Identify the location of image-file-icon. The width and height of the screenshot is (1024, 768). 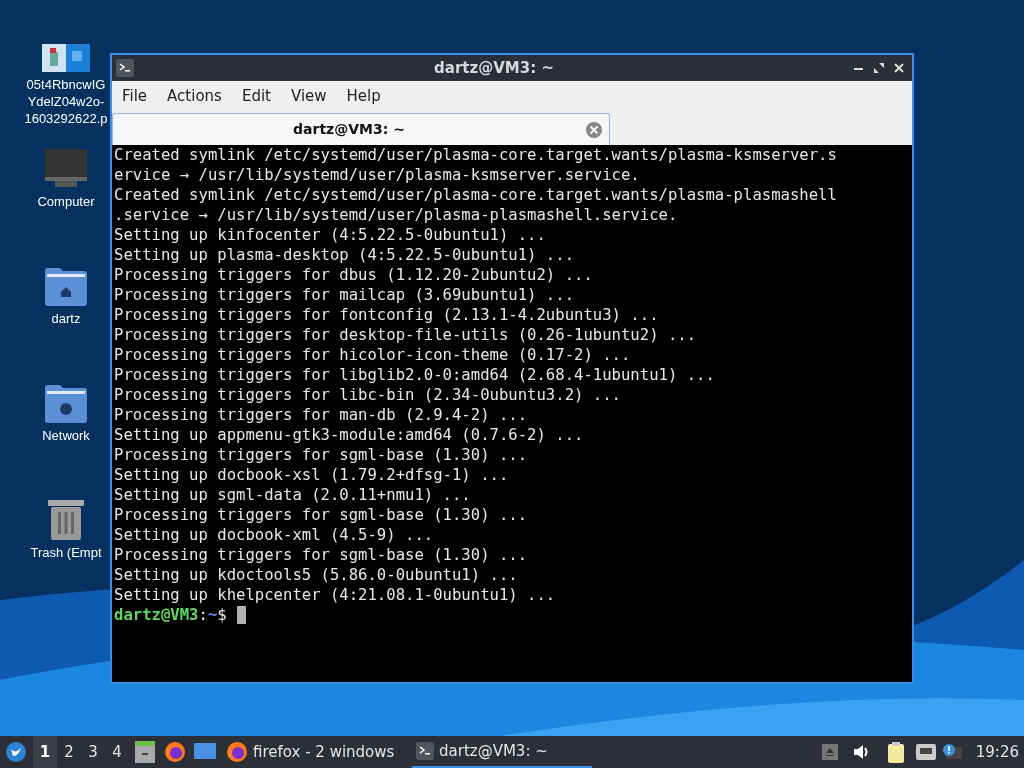
(66, 58).